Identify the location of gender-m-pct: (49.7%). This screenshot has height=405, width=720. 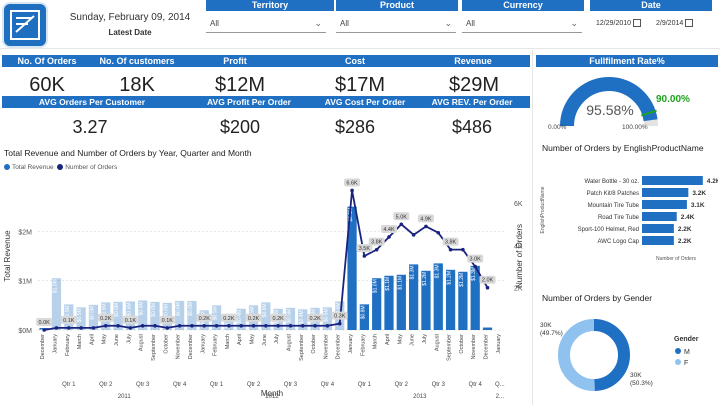
(551, 333).